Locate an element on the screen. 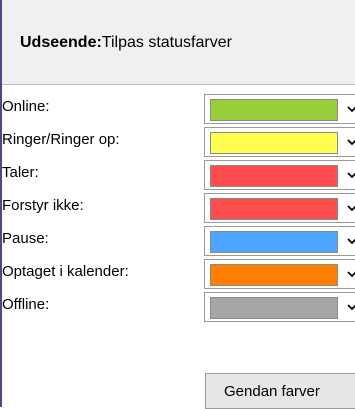 This screenshot has height=409, width=355. restore-colors-button: Gendan farver is located at coordinates (280, 391).